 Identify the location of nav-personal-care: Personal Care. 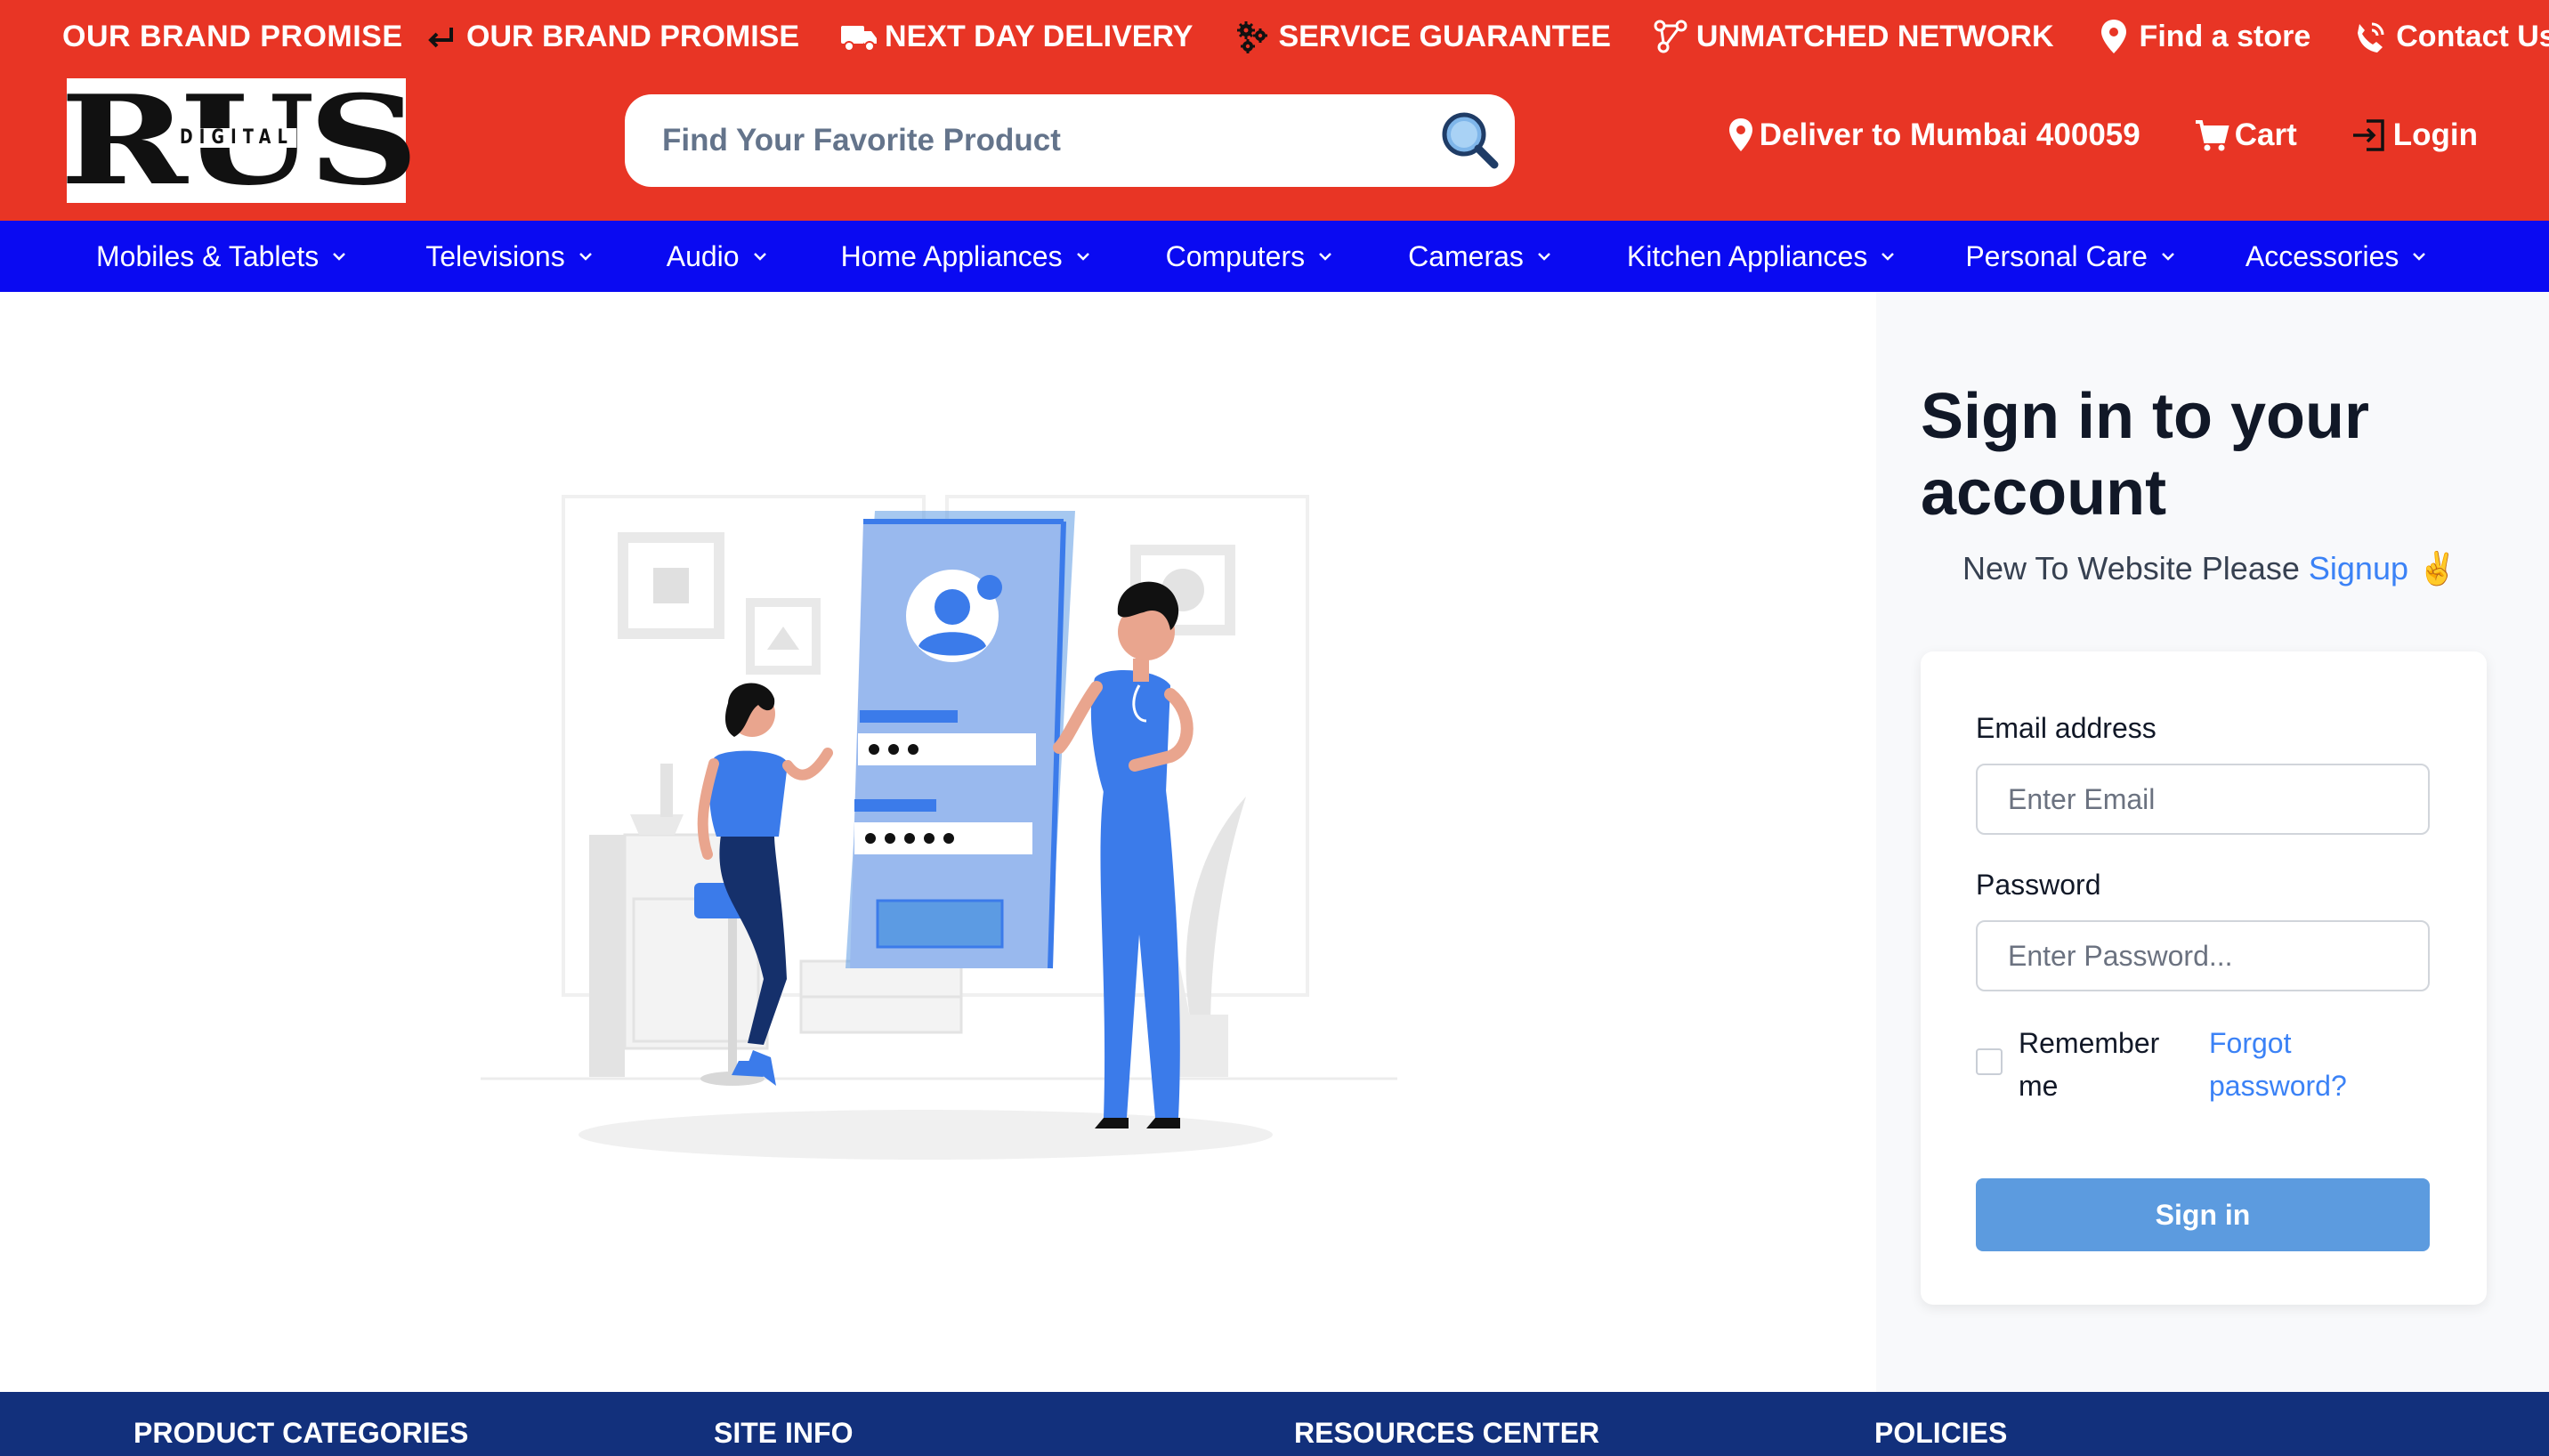
(2070, 256).